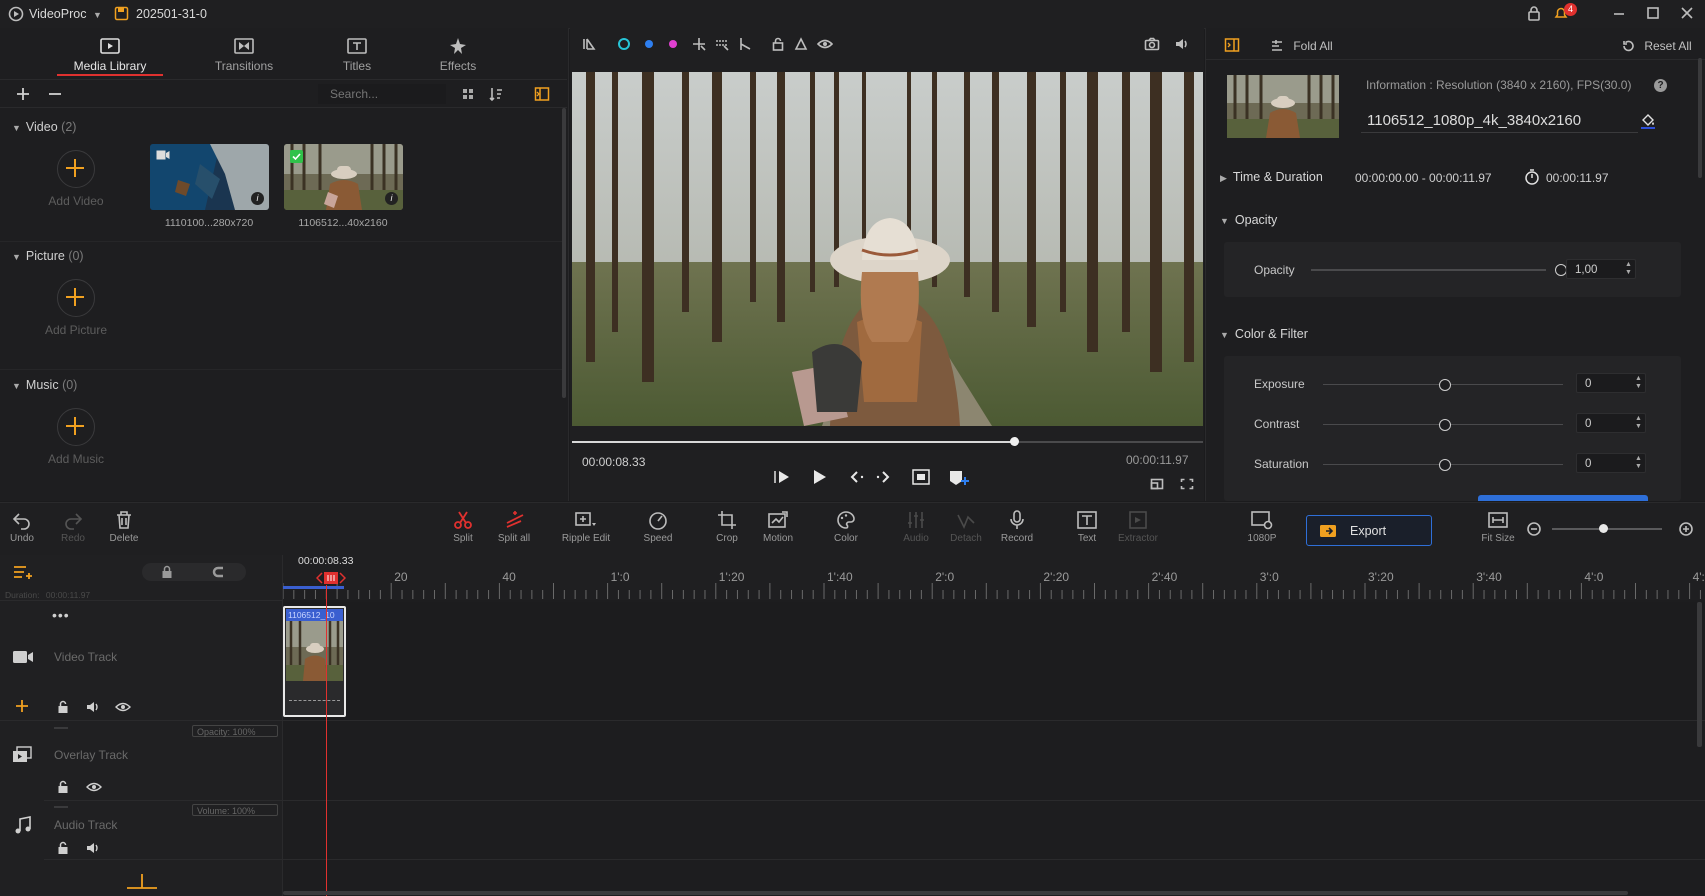 Image resolution: width=1705 pixels, height=896 pixels. What do you see at coordinates (782, 477) in the screenshot?
I see `play-from-start-icon` at bounding box center [782, 477].